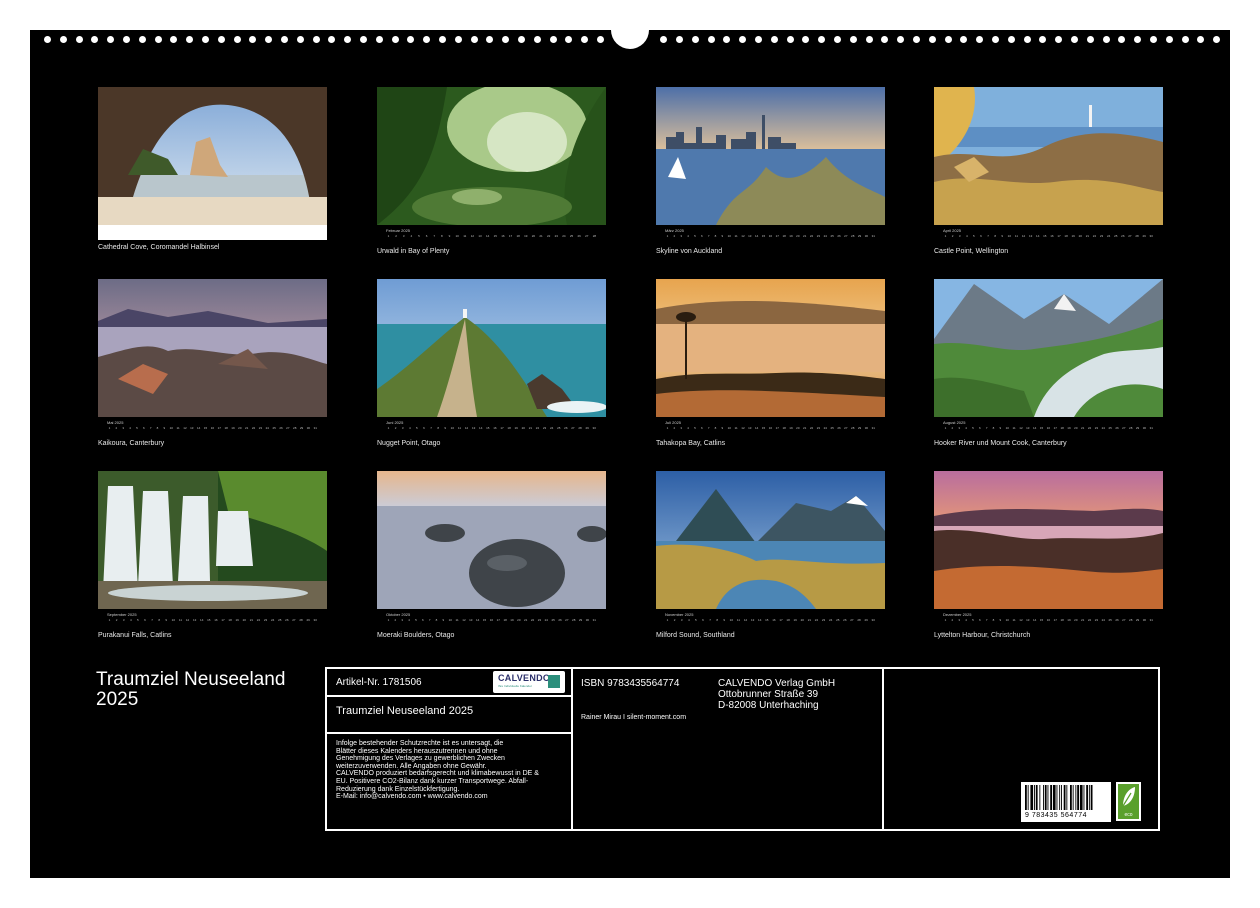  What do you see at coordinates (199, 428) in the screenshot?
I see `day-number: 14` at bounding box center [199, 428].